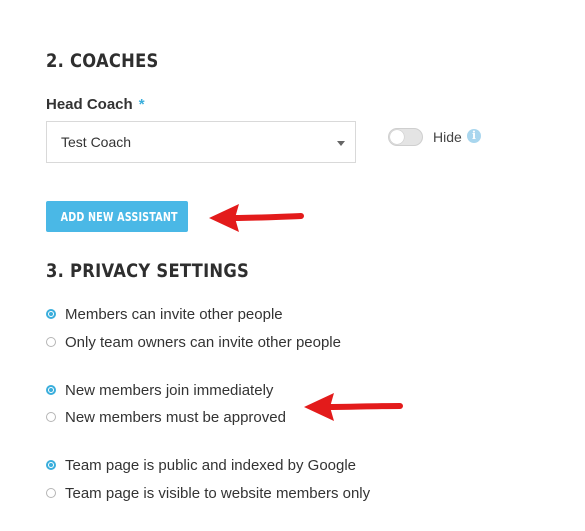 The width and height of the screenshot is (585, 531). Describe the element at coordinates (203, 342) in the screenshot. I see `radio-label: Only team owners can invite other people` at that location.